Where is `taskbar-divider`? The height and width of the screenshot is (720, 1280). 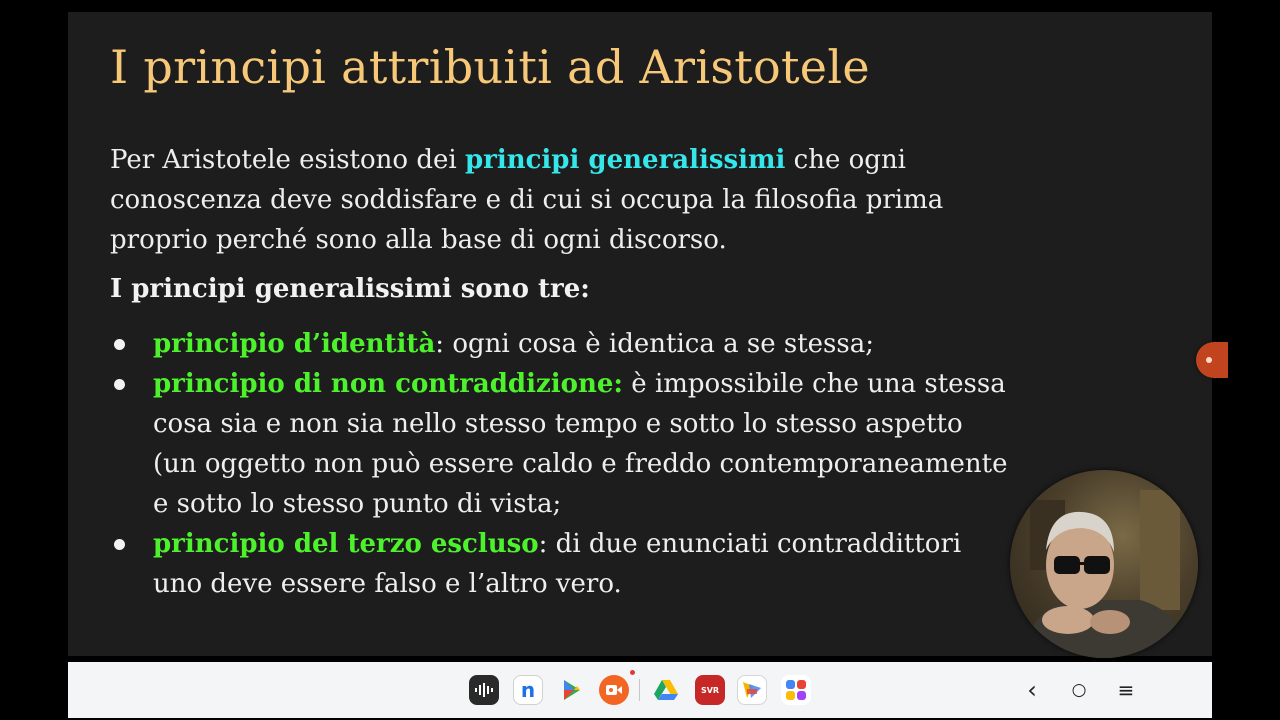
taskbar-divider is located at coordinates (639, 690).